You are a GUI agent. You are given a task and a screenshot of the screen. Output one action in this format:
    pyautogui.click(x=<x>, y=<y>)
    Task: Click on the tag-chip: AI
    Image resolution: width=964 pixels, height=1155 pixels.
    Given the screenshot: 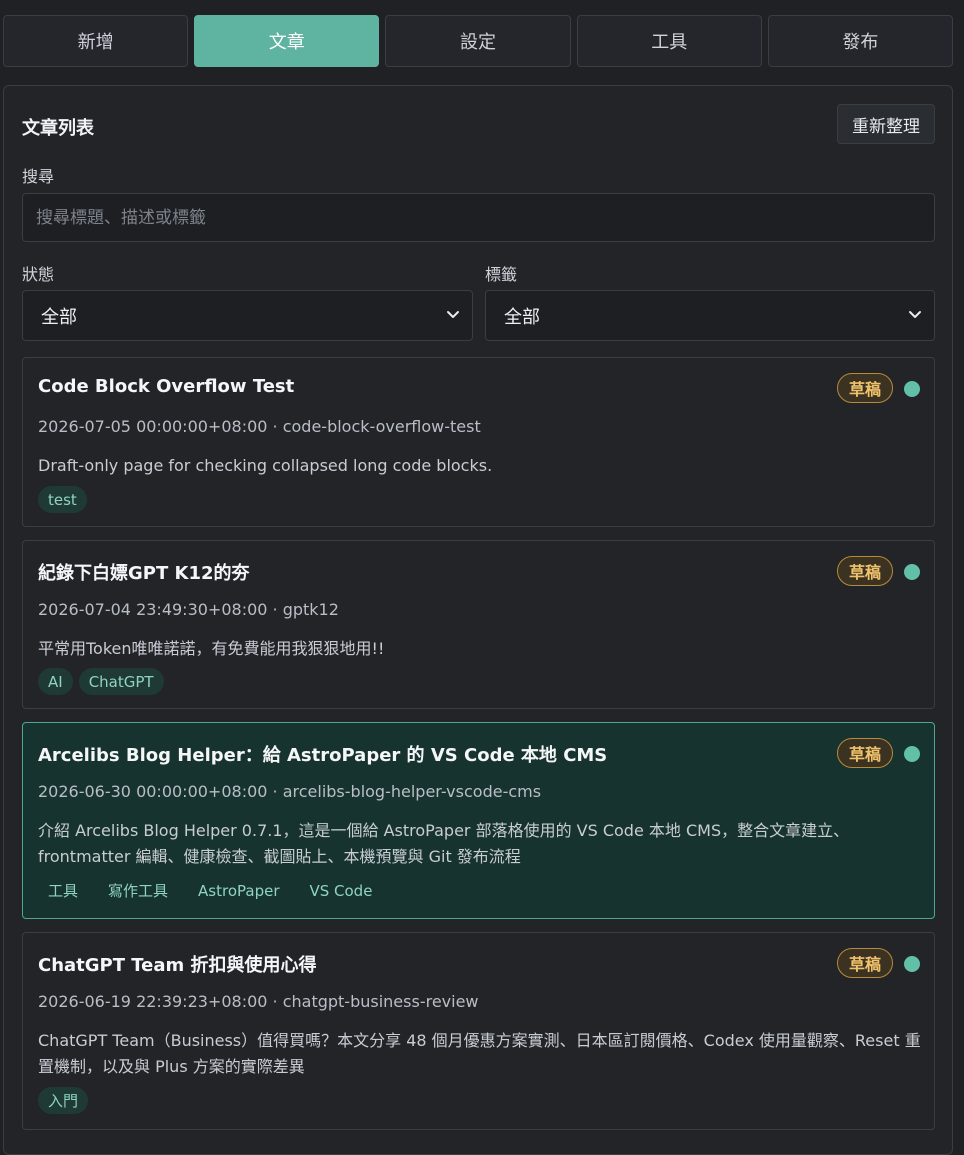 What is the action you would take?
    pyautogui.click(x=55, y=681)
    